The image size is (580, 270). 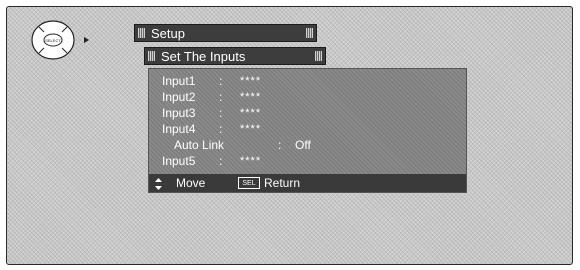 What do you see at coordinates (199, 145) in the screenshot?
I see `input-label: Auto Link` at bounding box center [199, 145].